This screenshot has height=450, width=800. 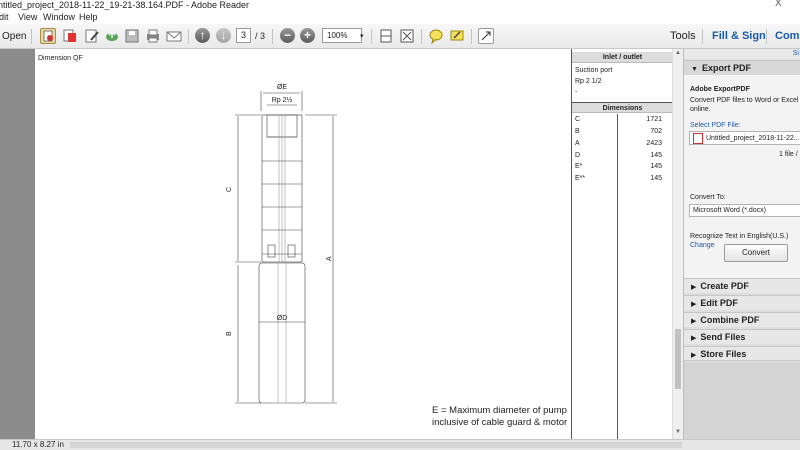 I want to click on page-up-icon: ↑, so click(x=202, y=35).